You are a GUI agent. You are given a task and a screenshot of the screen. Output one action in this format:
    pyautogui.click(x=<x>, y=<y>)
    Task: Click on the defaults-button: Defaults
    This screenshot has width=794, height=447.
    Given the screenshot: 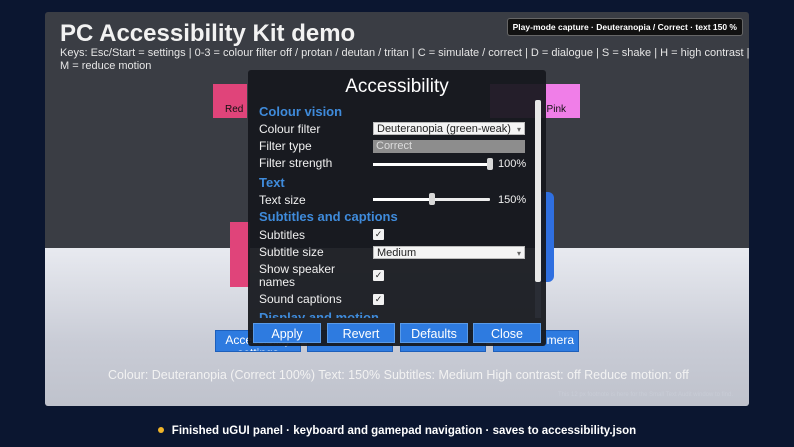 What is the action you would take?
    pyautogui.click(x=434, y=333)
    